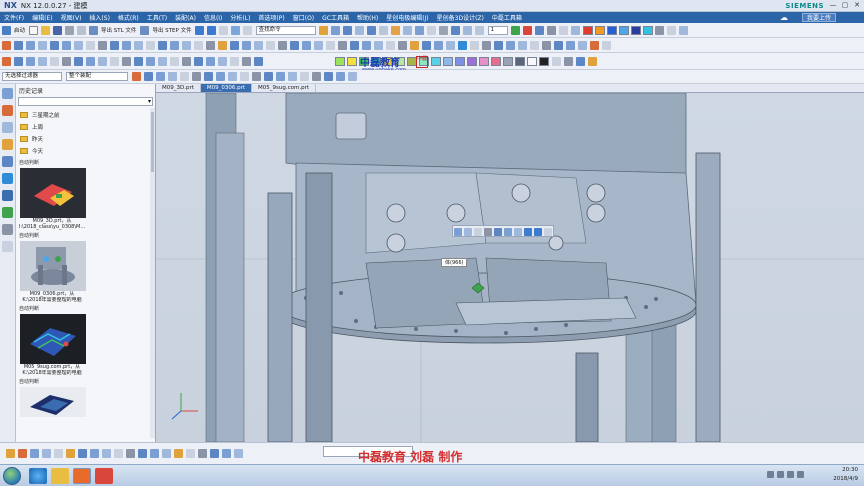 The height and width of the screenshot is (486, 864). I want to click on electrode-icon, so click(402, 45).